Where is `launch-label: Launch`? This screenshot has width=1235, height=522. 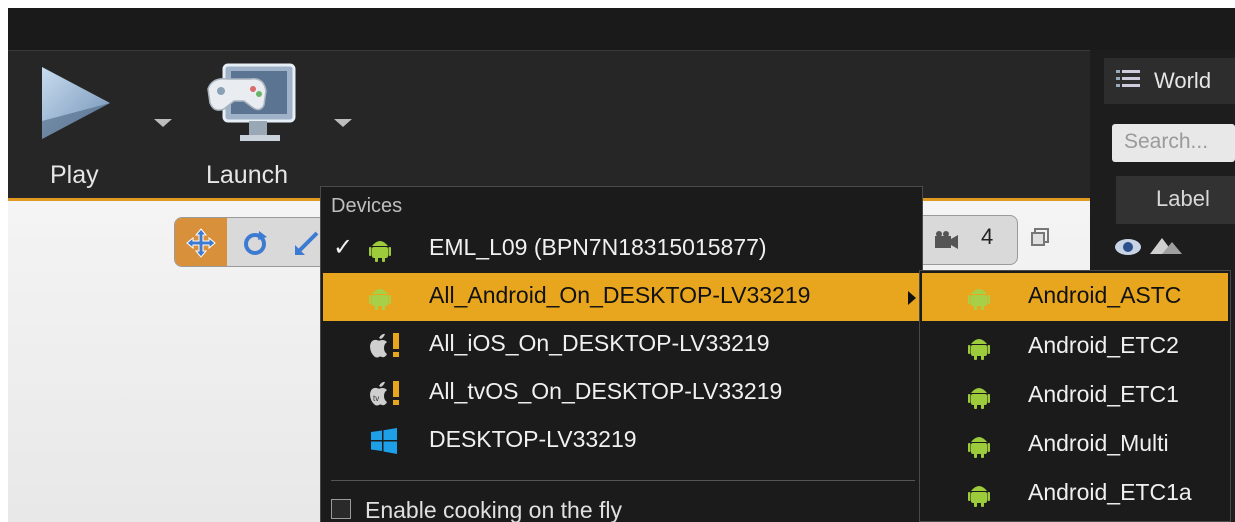 launch-label: Launch is located at coordinates (247, 175).